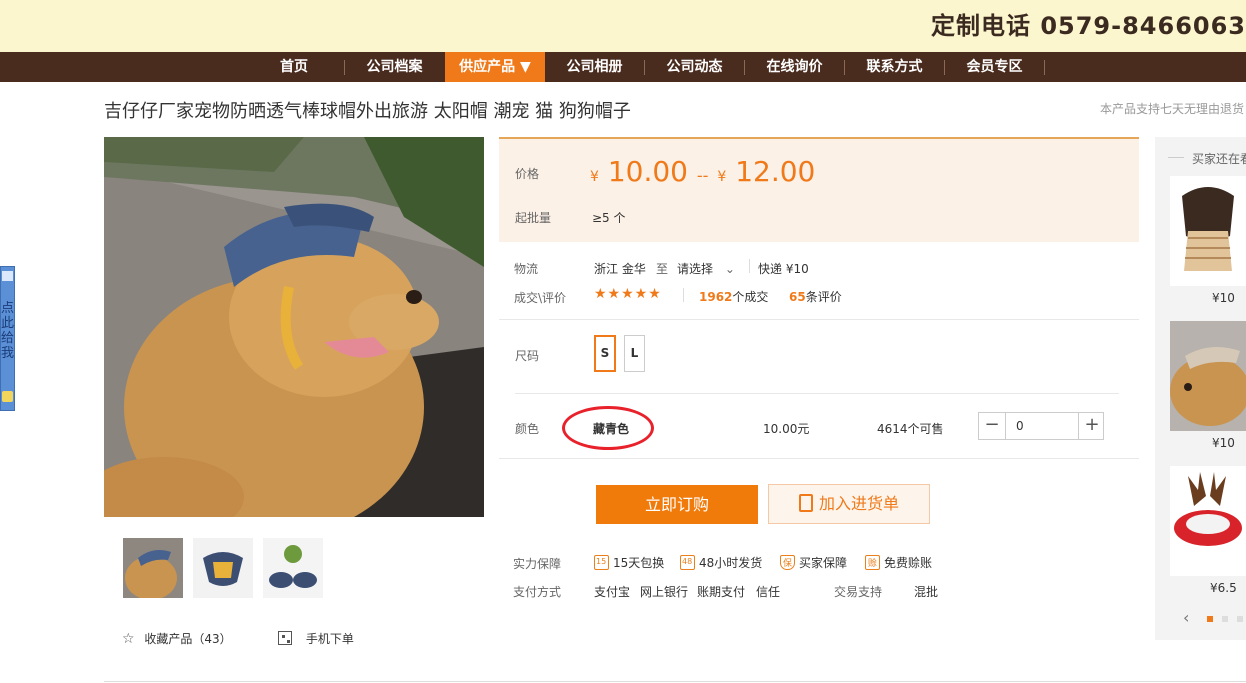 The height and width of the screenshot is (683, 1246). What do you see at coordinates (695, 269) in the screenshot?
I see `destination-value: 请选择` at bounding box center [695, 269].